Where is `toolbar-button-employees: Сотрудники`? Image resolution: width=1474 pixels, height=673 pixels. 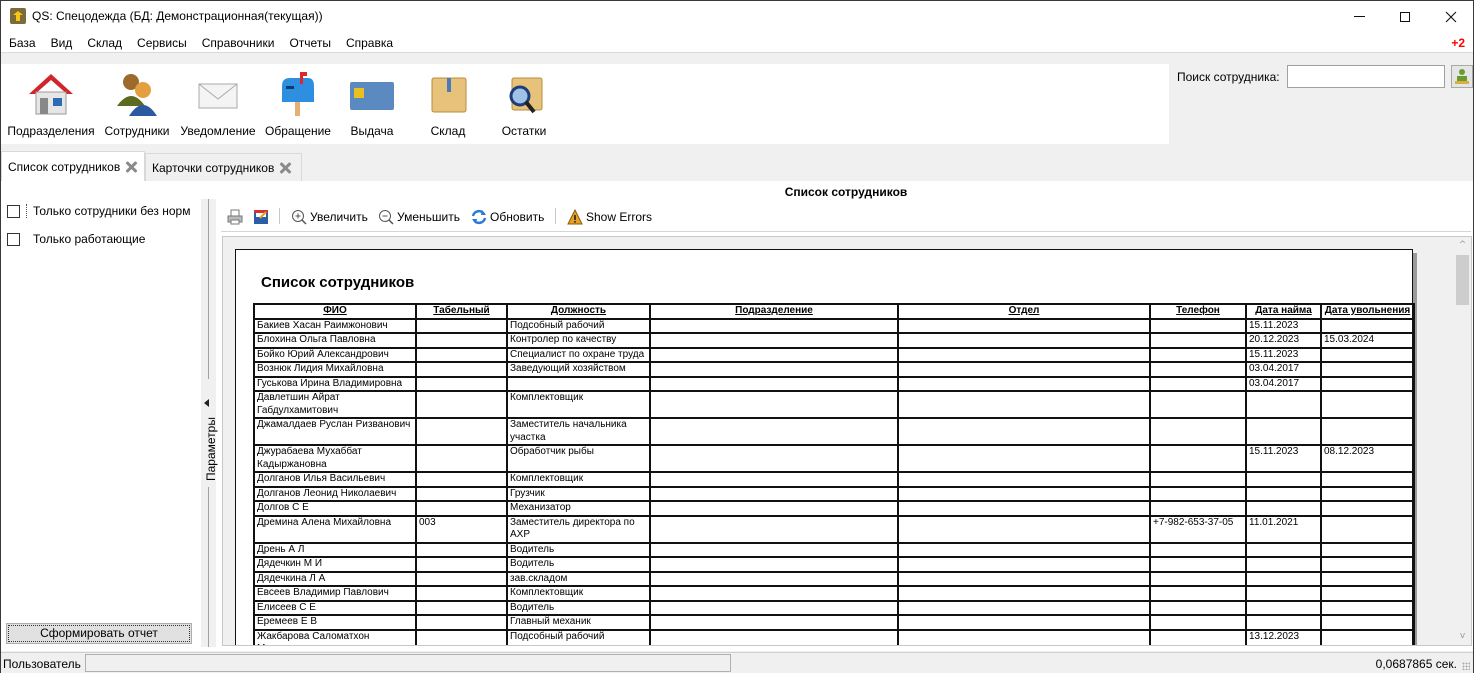 toolbar-button-employees: Сотрудники is located at coordinates (137, 107).